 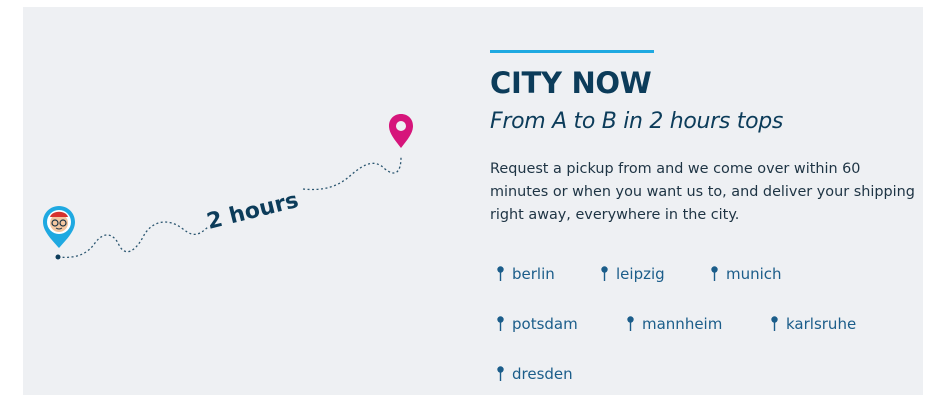 What do you see at coordinates (59, 227) in the screenshot?
I see `courier-avatar-pin-icon` at bounding box center [59, 227].